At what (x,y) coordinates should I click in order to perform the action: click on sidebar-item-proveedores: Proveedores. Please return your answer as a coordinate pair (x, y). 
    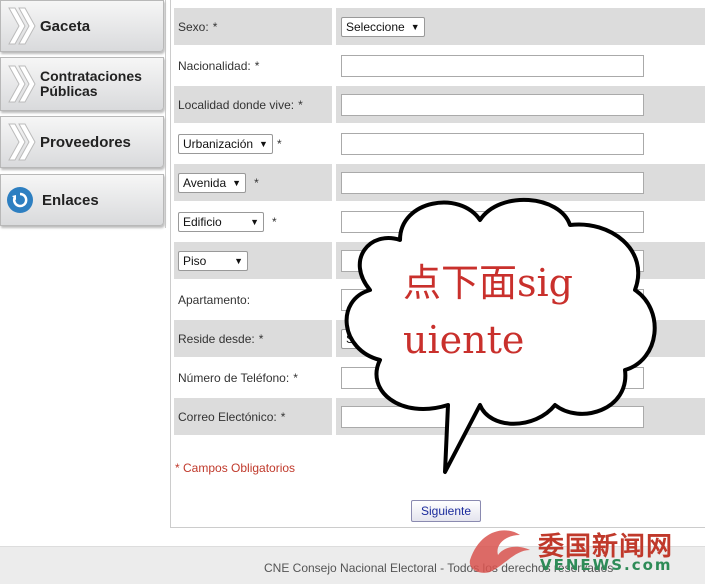
    Looking at the image, I should click on (82, 142).